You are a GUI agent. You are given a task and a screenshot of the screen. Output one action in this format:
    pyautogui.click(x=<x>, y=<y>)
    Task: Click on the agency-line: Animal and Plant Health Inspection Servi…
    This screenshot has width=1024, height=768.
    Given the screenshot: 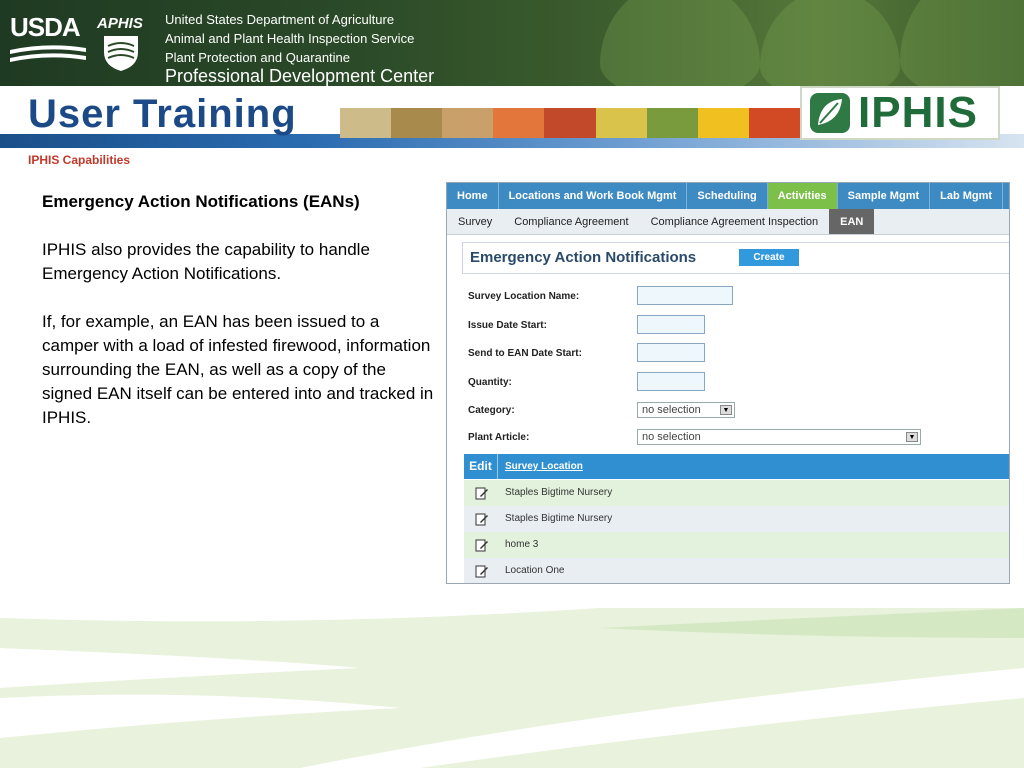 What is the action you would take?
    pyautogui.click(x=290, y=38)
    